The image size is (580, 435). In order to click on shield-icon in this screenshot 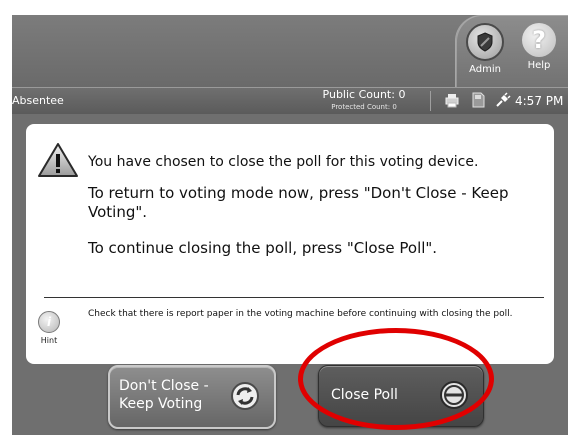, I will do `click(485, 42)`.